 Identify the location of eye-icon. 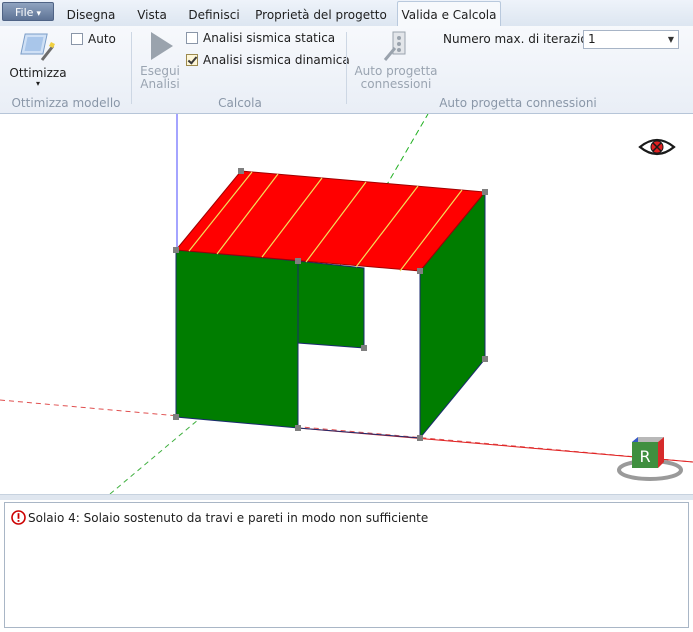
(657, 147).